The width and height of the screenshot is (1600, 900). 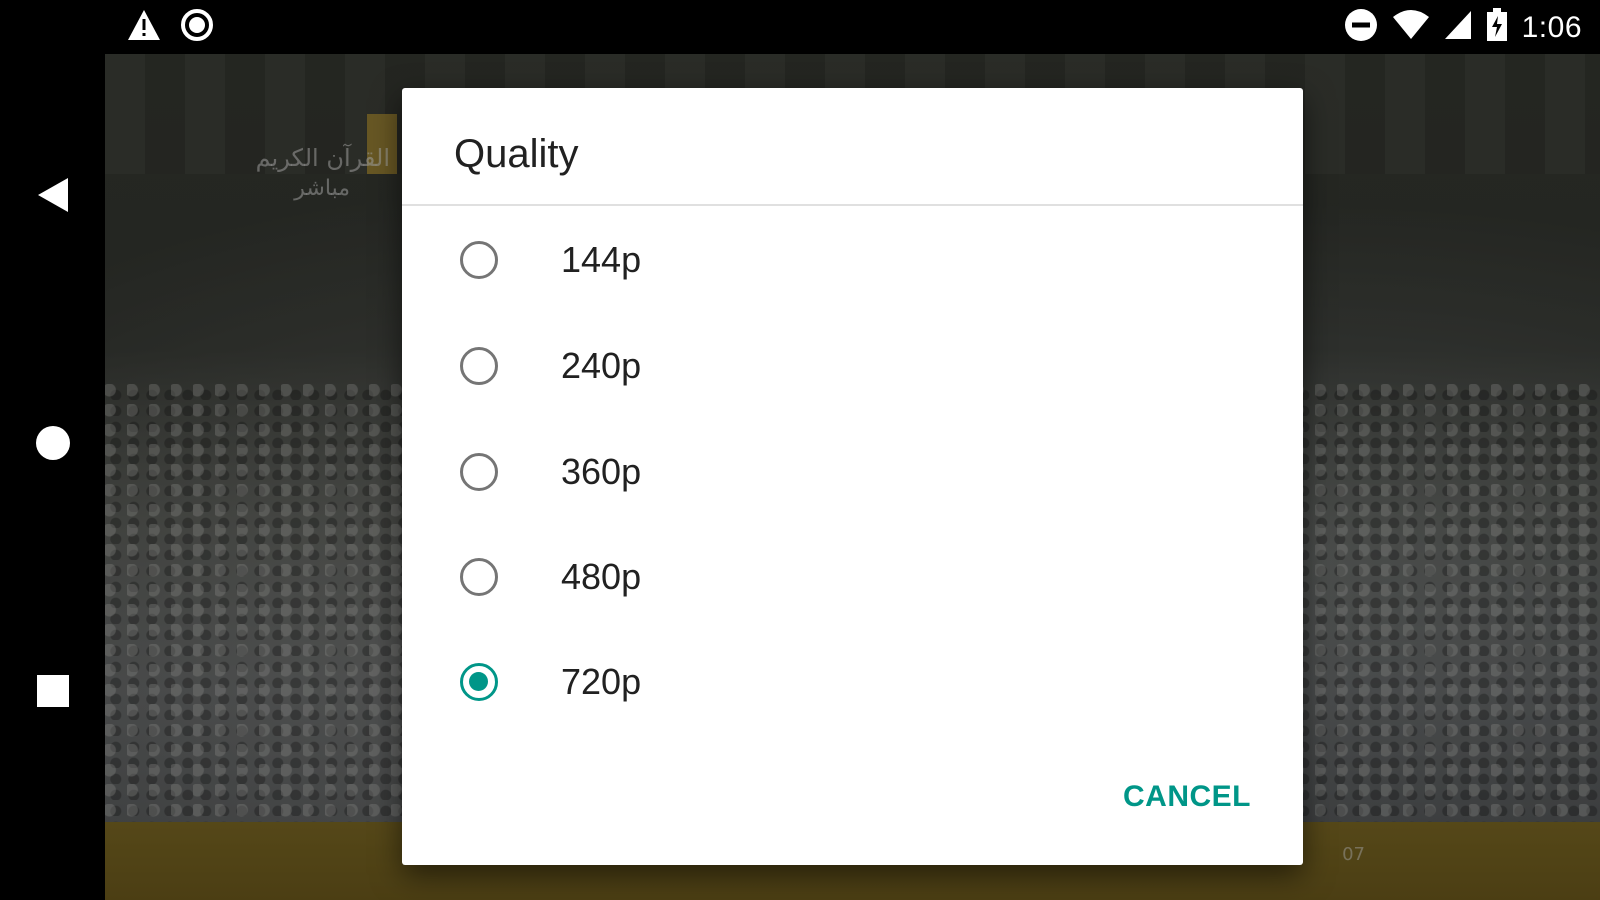 I want to click on quality-option-144p: 144p, so click(x=852, y=263).